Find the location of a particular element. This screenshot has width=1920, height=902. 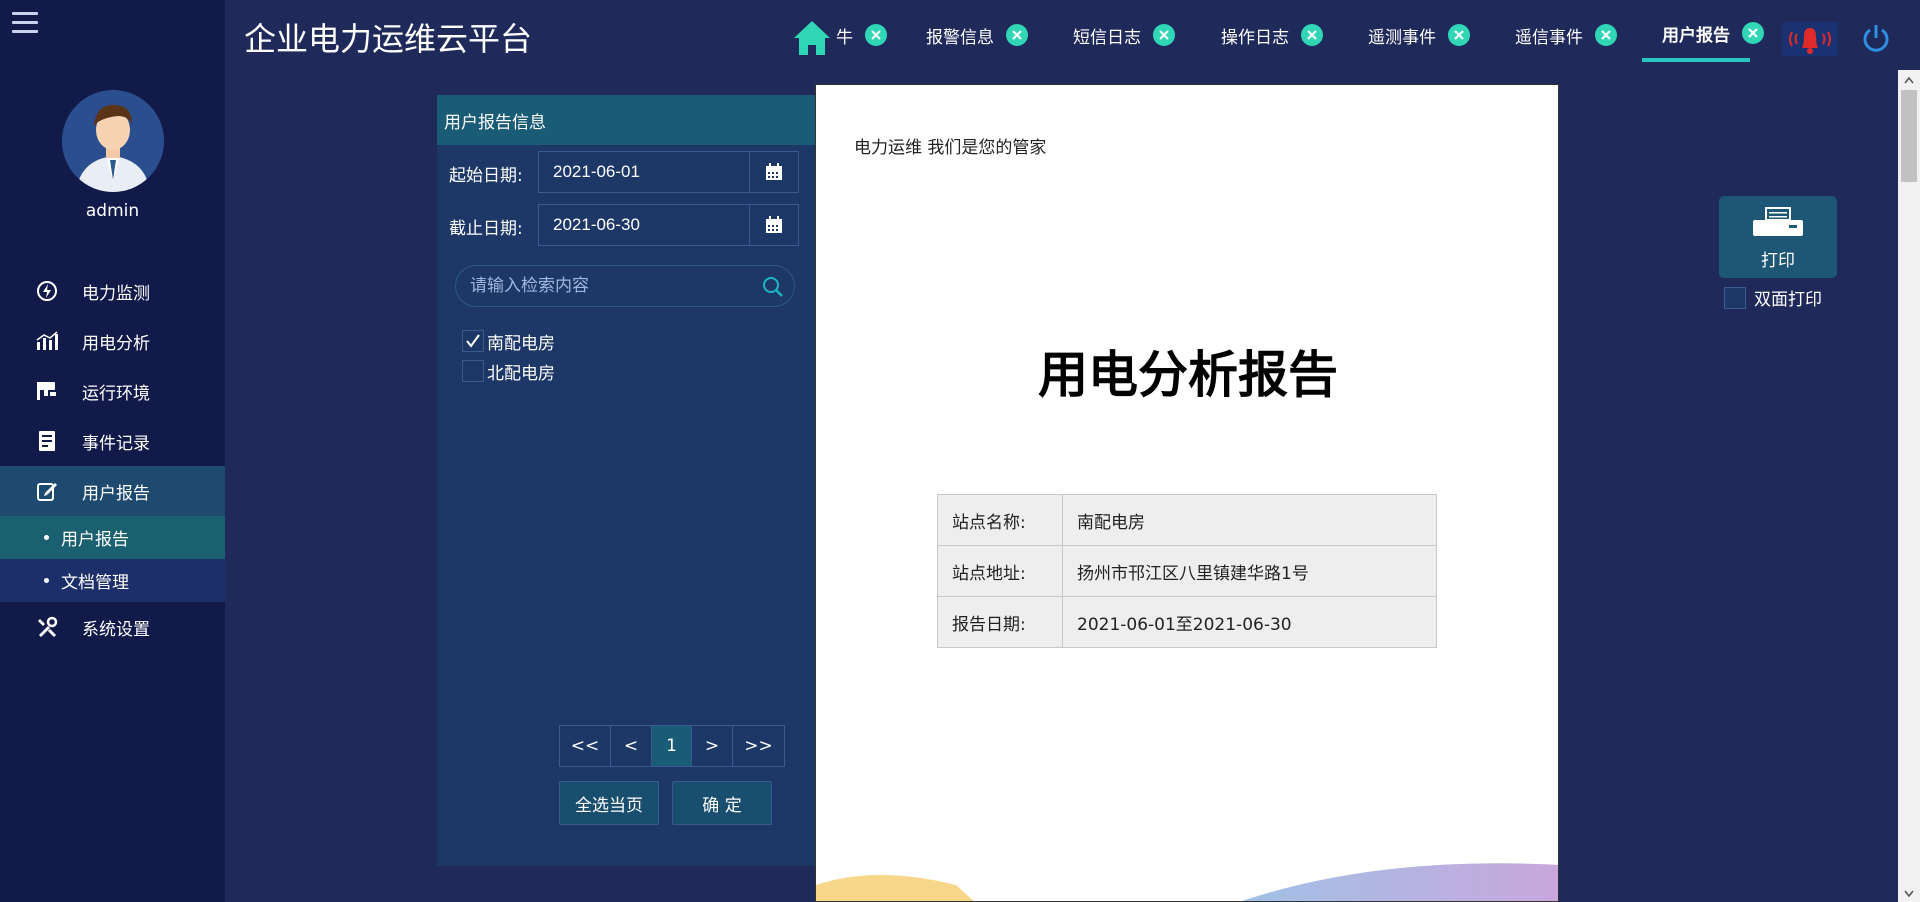

sidebar-item-system-settings: 系统设置 is located at coordinates (112, 627).